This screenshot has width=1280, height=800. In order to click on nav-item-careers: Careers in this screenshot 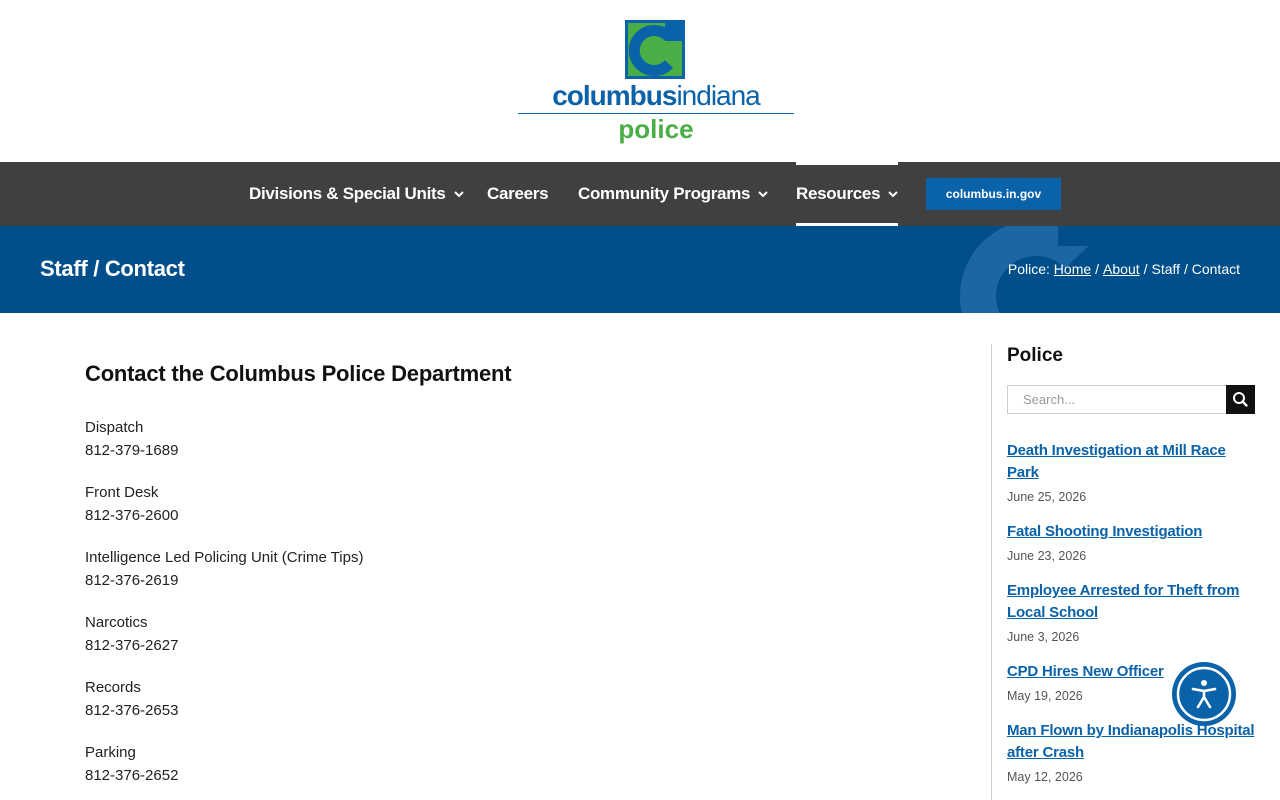, I will do `click(518, 194)`.